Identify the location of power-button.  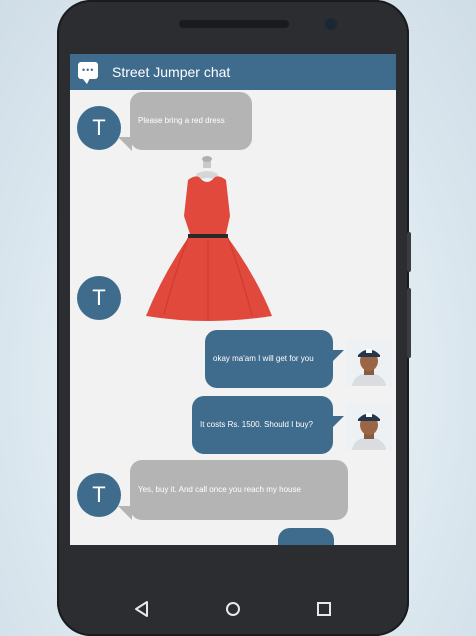
(409, 323).